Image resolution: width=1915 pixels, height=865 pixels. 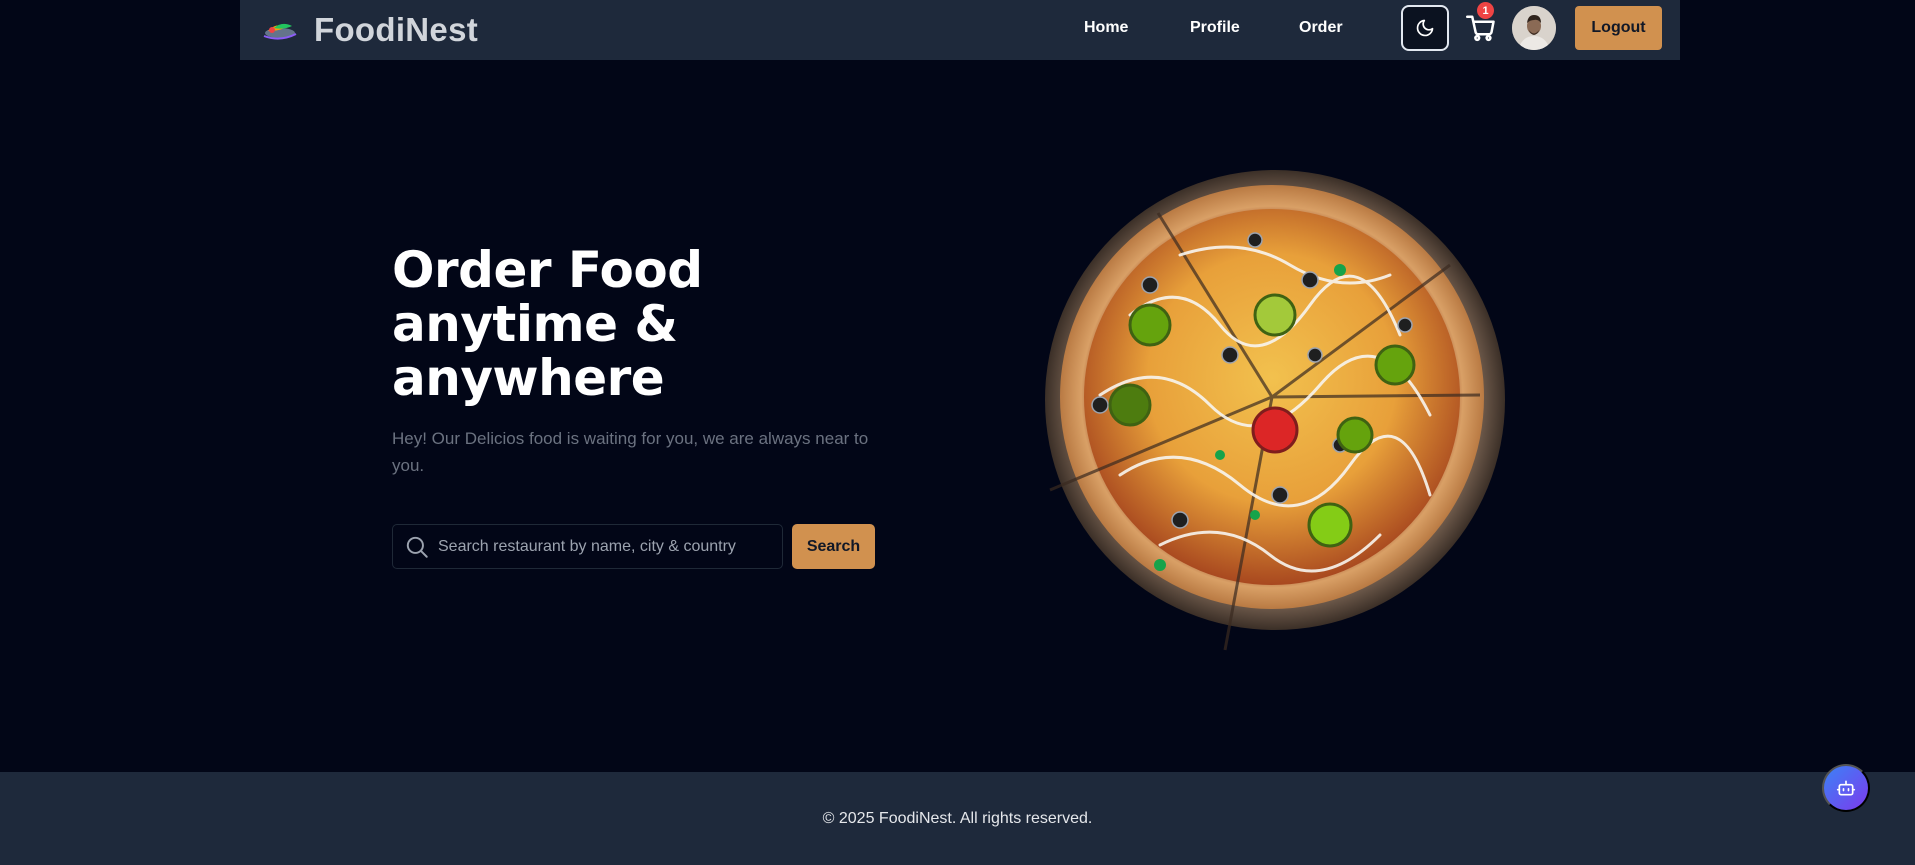 What do you see at coordinates (1275, 410) in the screenshot?
I see `pizza-image` at bounding box center [1275, 410].